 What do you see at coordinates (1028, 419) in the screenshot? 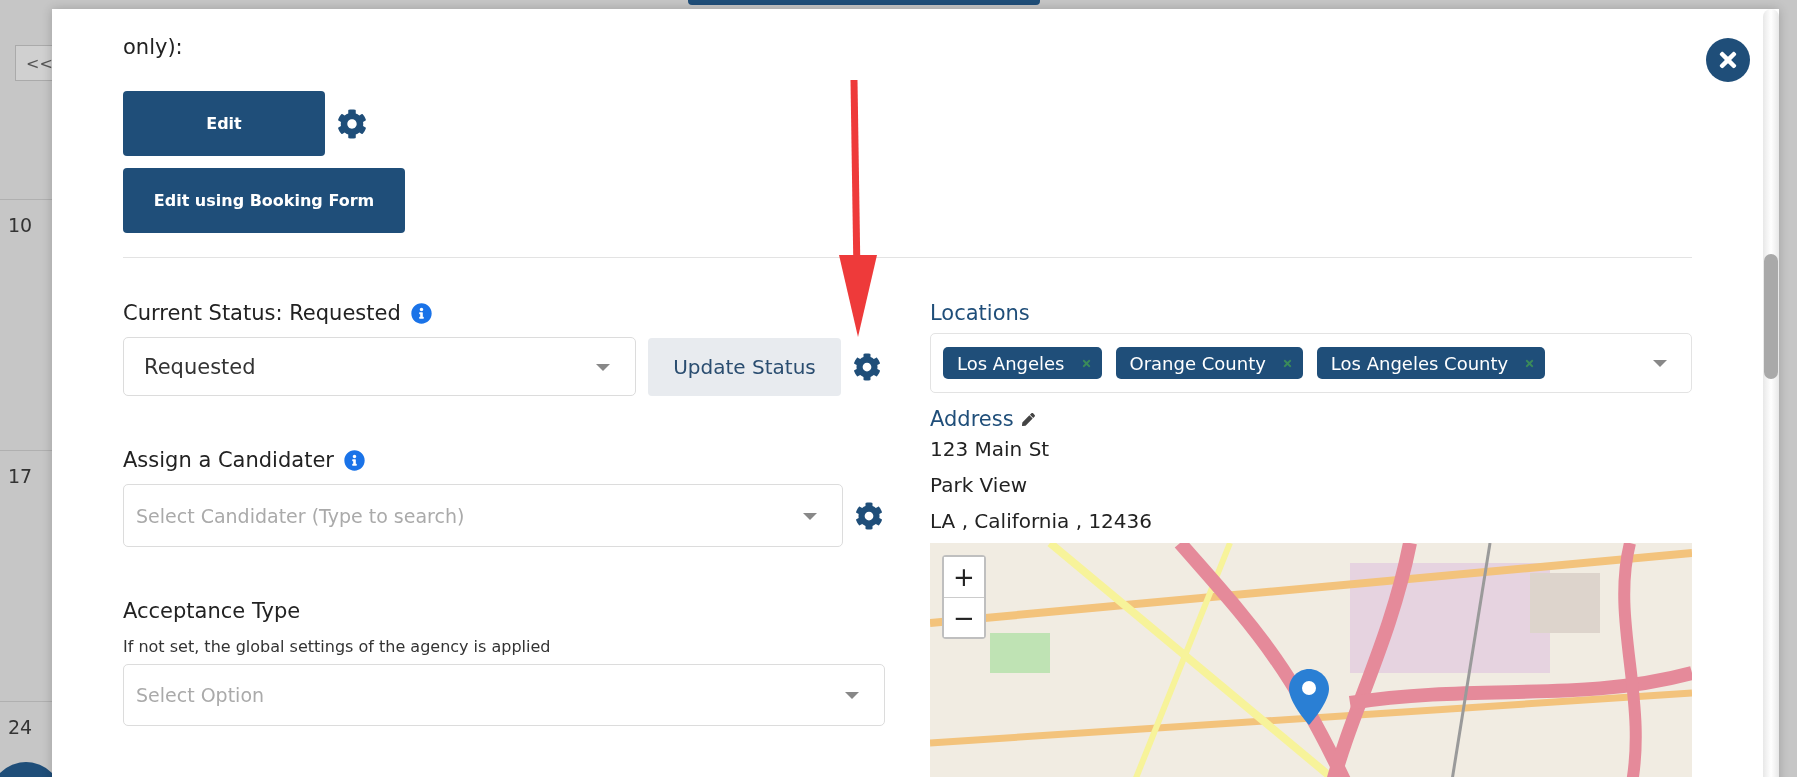
I see `edit-icon` at bounding box center [1028, 419].